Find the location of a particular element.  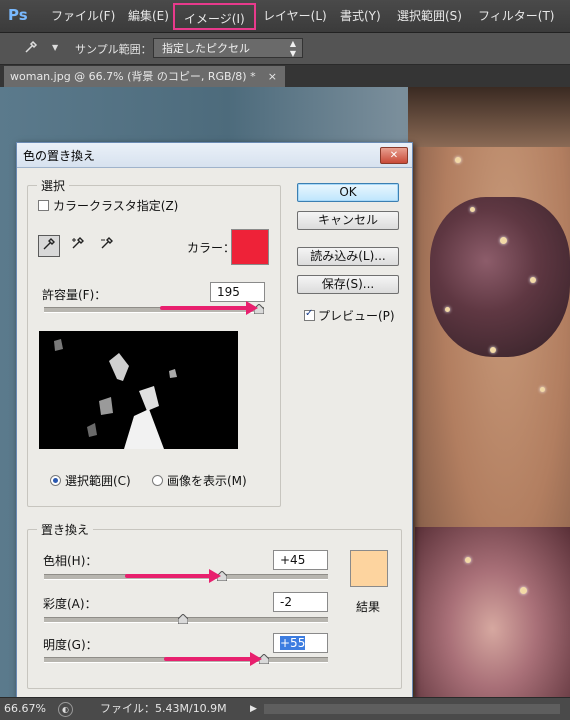

tool-preset-chevron-down-icon: ▼ is located at coordinates (55, 47).